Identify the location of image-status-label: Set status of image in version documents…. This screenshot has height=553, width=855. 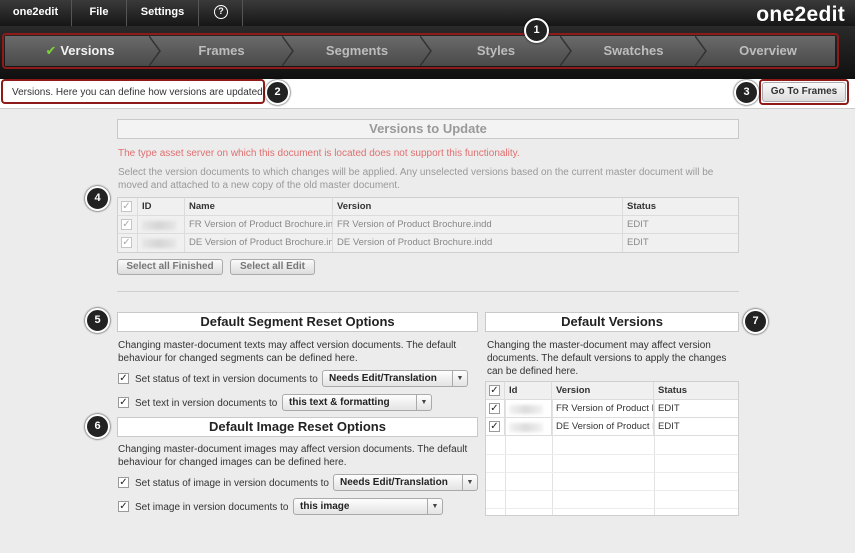
(232, 483).